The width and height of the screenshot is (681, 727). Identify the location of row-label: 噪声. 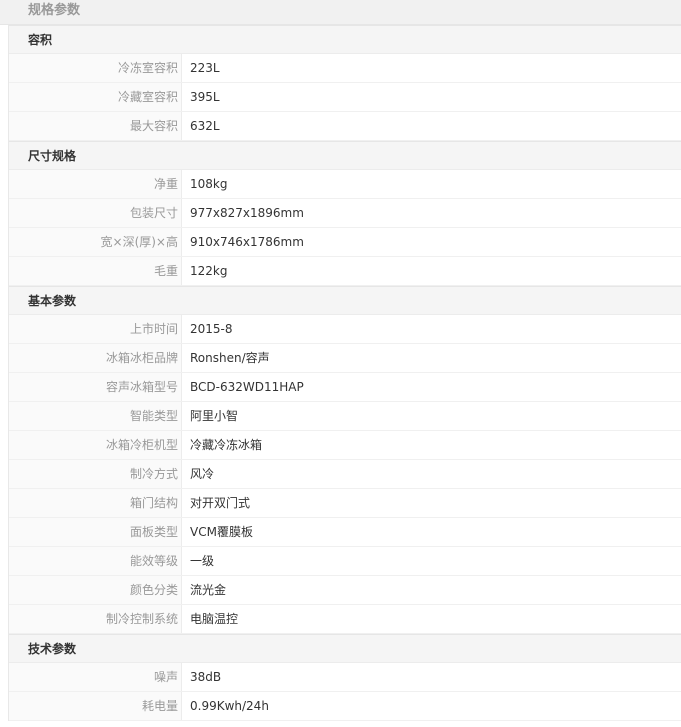
(95, 677).